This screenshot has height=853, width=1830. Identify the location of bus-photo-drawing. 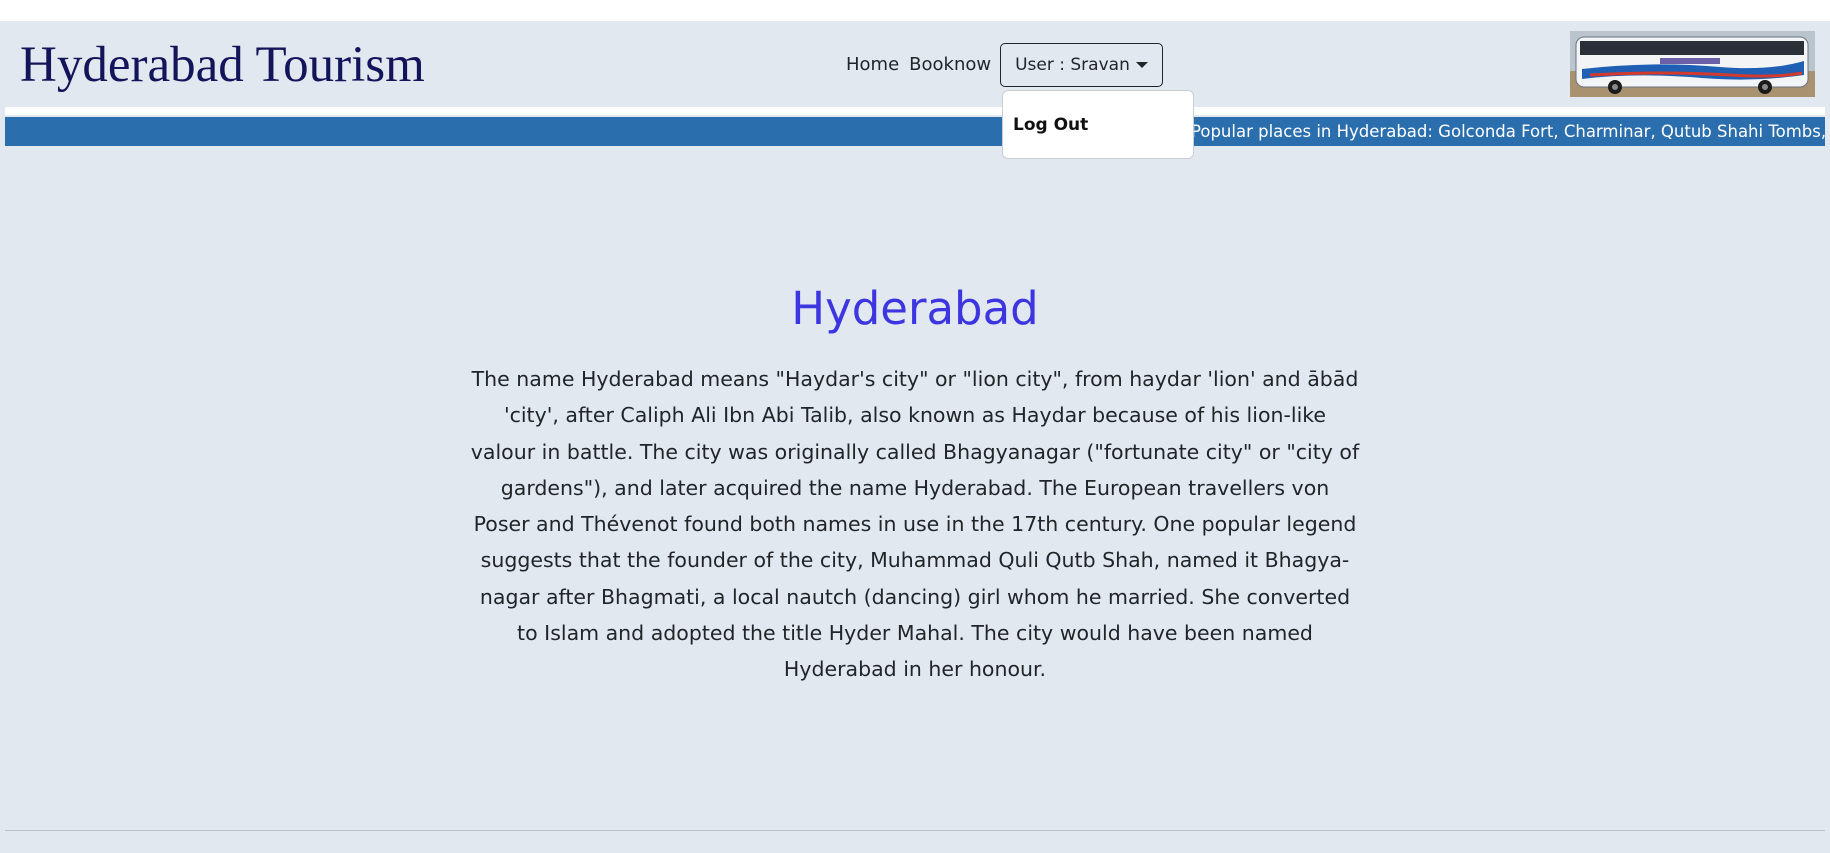
(1692, 64).